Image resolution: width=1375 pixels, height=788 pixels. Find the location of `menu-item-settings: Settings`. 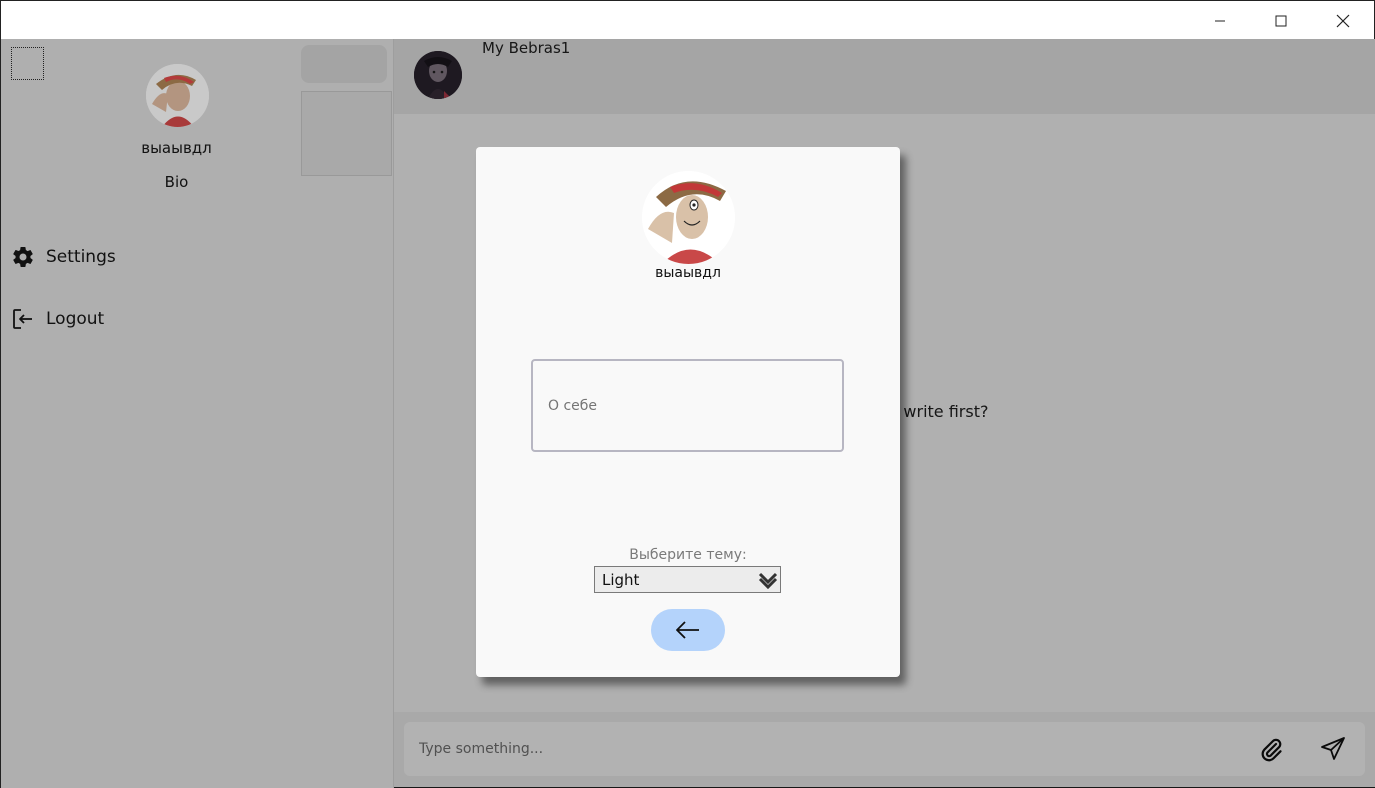

menu-item-settings: Settings is located at coordinates (63, 257).